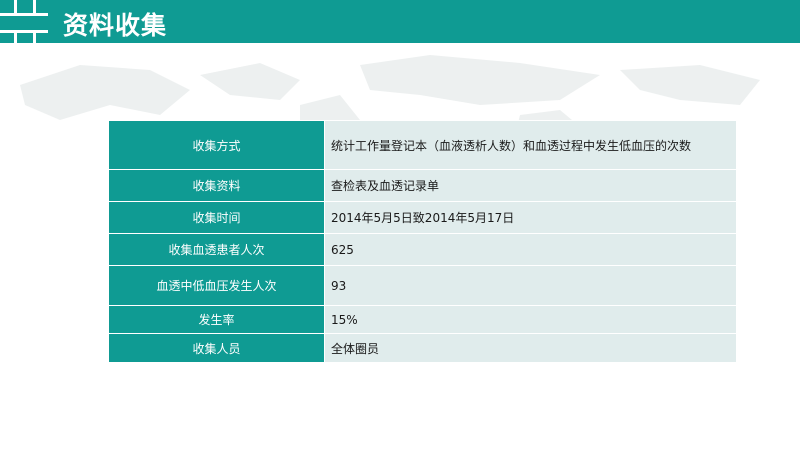 The image size is (800, 450). I want to click on row-label: 收集人员, so click(216, 348).